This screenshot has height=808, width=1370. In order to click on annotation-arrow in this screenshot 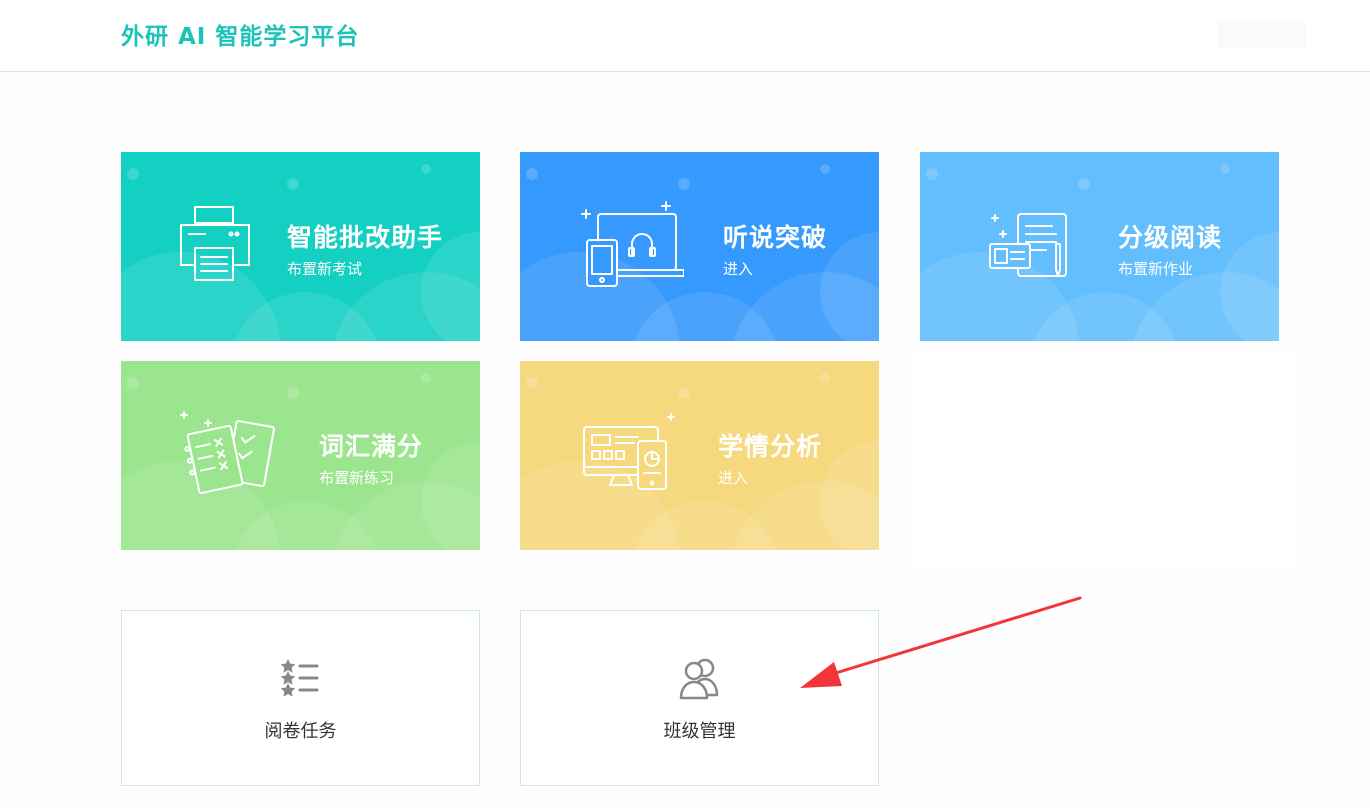, I will do `click(941, 642)`.